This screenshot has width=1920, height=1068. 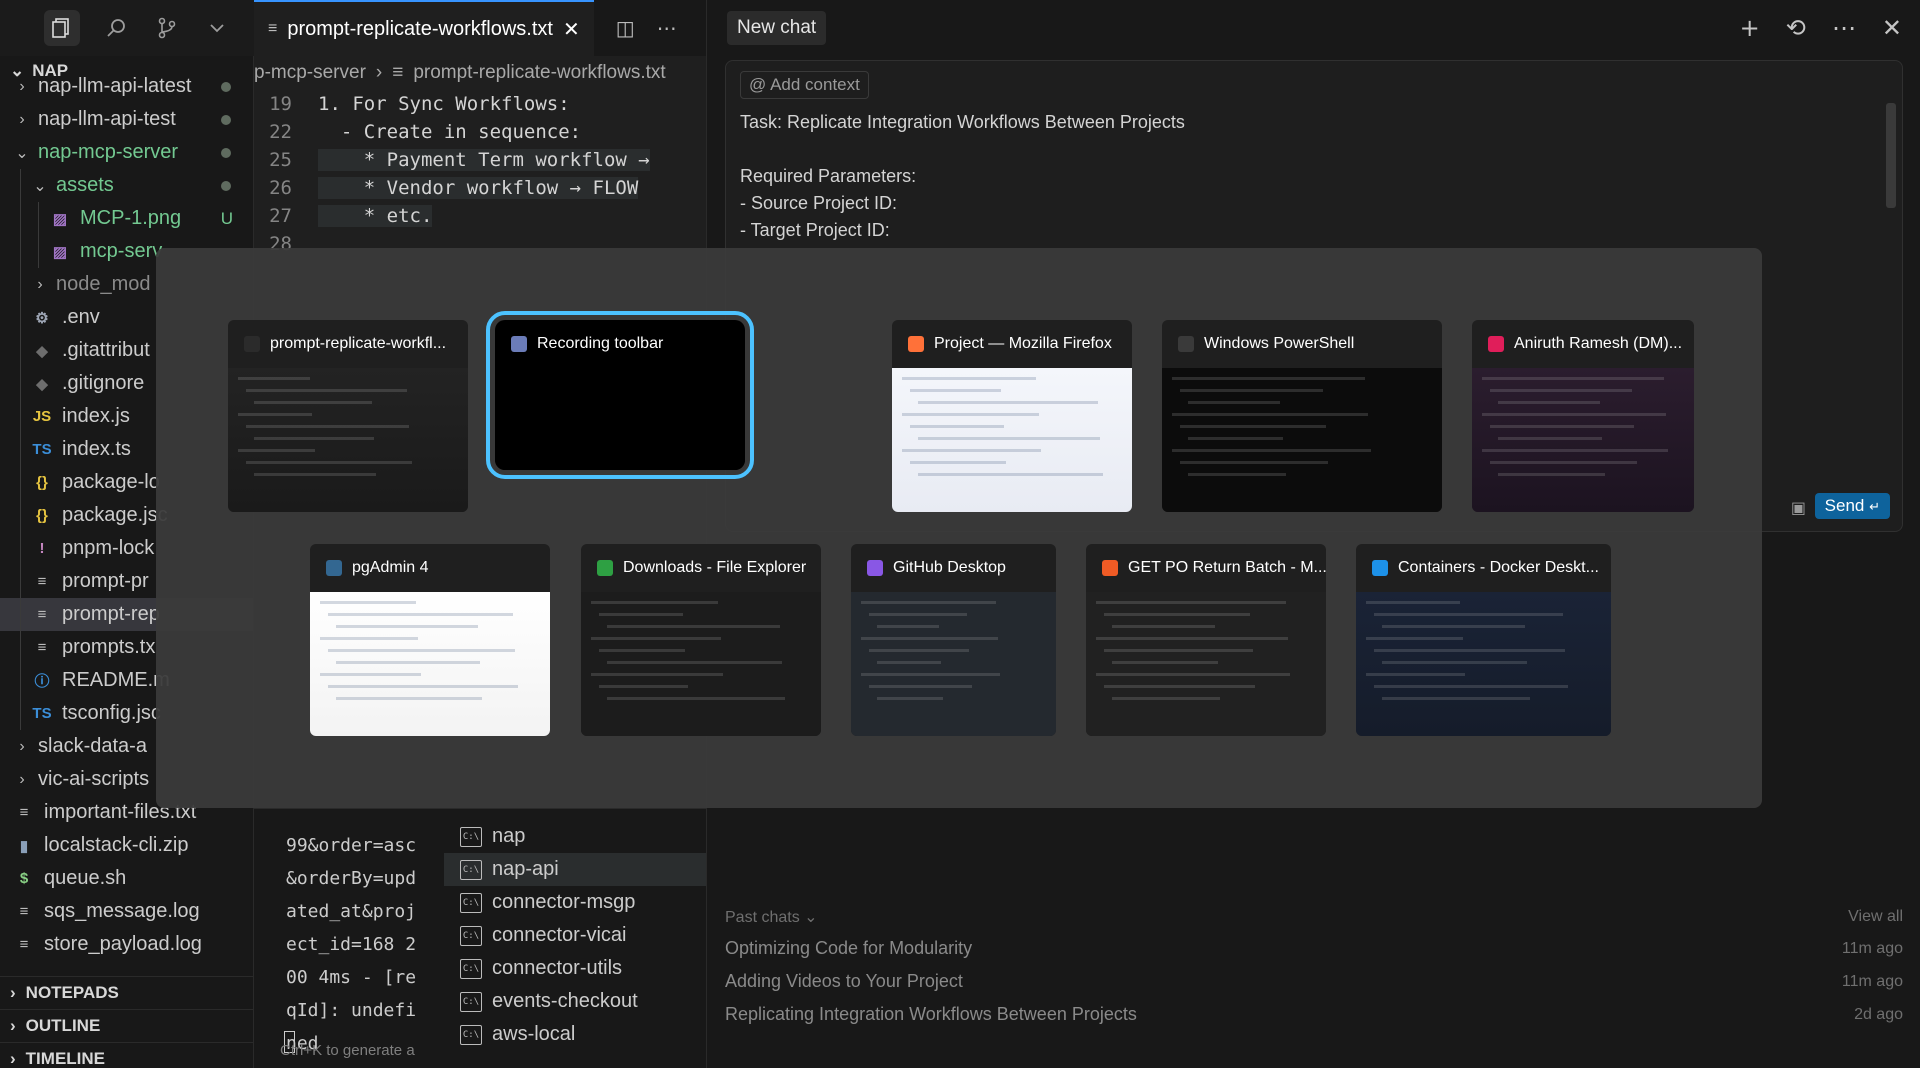 I want to click on tree-item: ⌄ assets, so click(x=126, y=185).